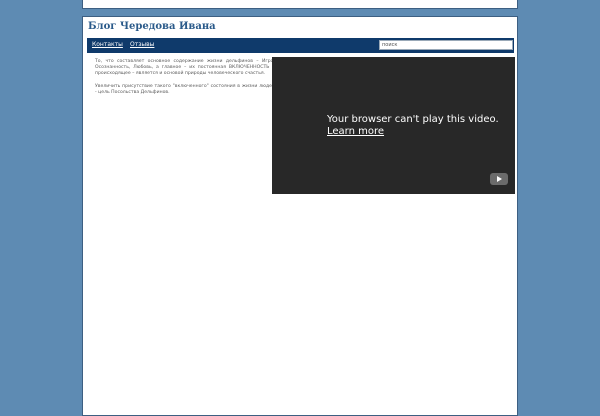 The height and width of the screenshot is (416, 600). What do you see at coordinates (152, 26) in the screenshot?
I see `blog-title: Блог Чередова Ивана` at bounding box center [152, 26].